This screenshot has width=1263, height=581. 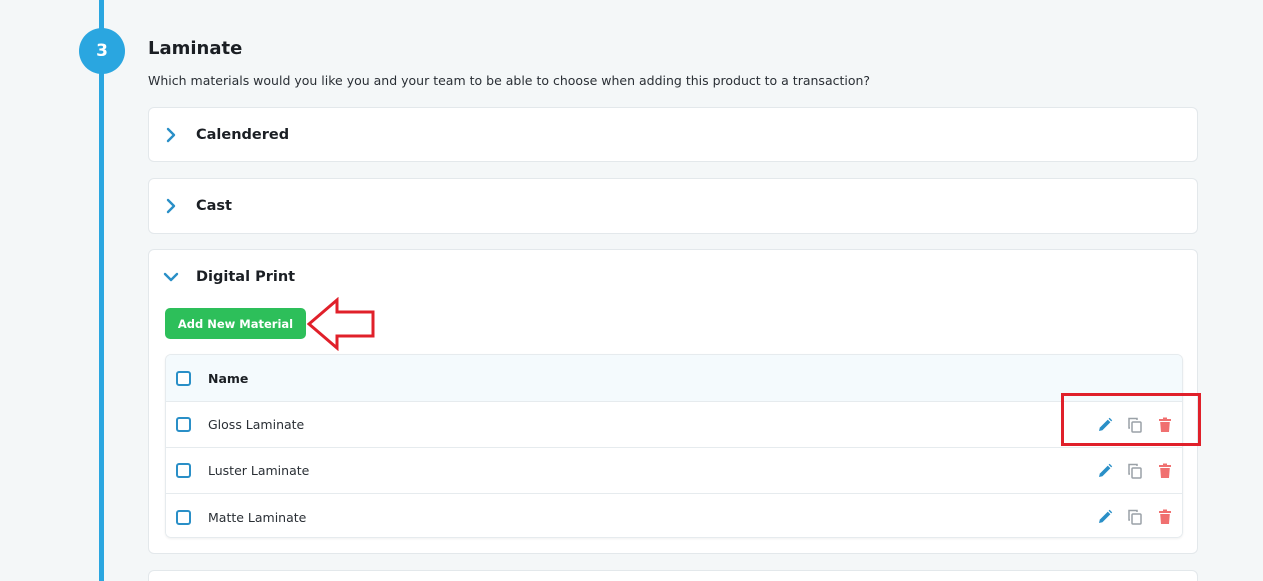 What do you see at coordinates (1131, 419) in the screenshot?
I see `annotation-highlight-box` at bounding box center [1131, 419].